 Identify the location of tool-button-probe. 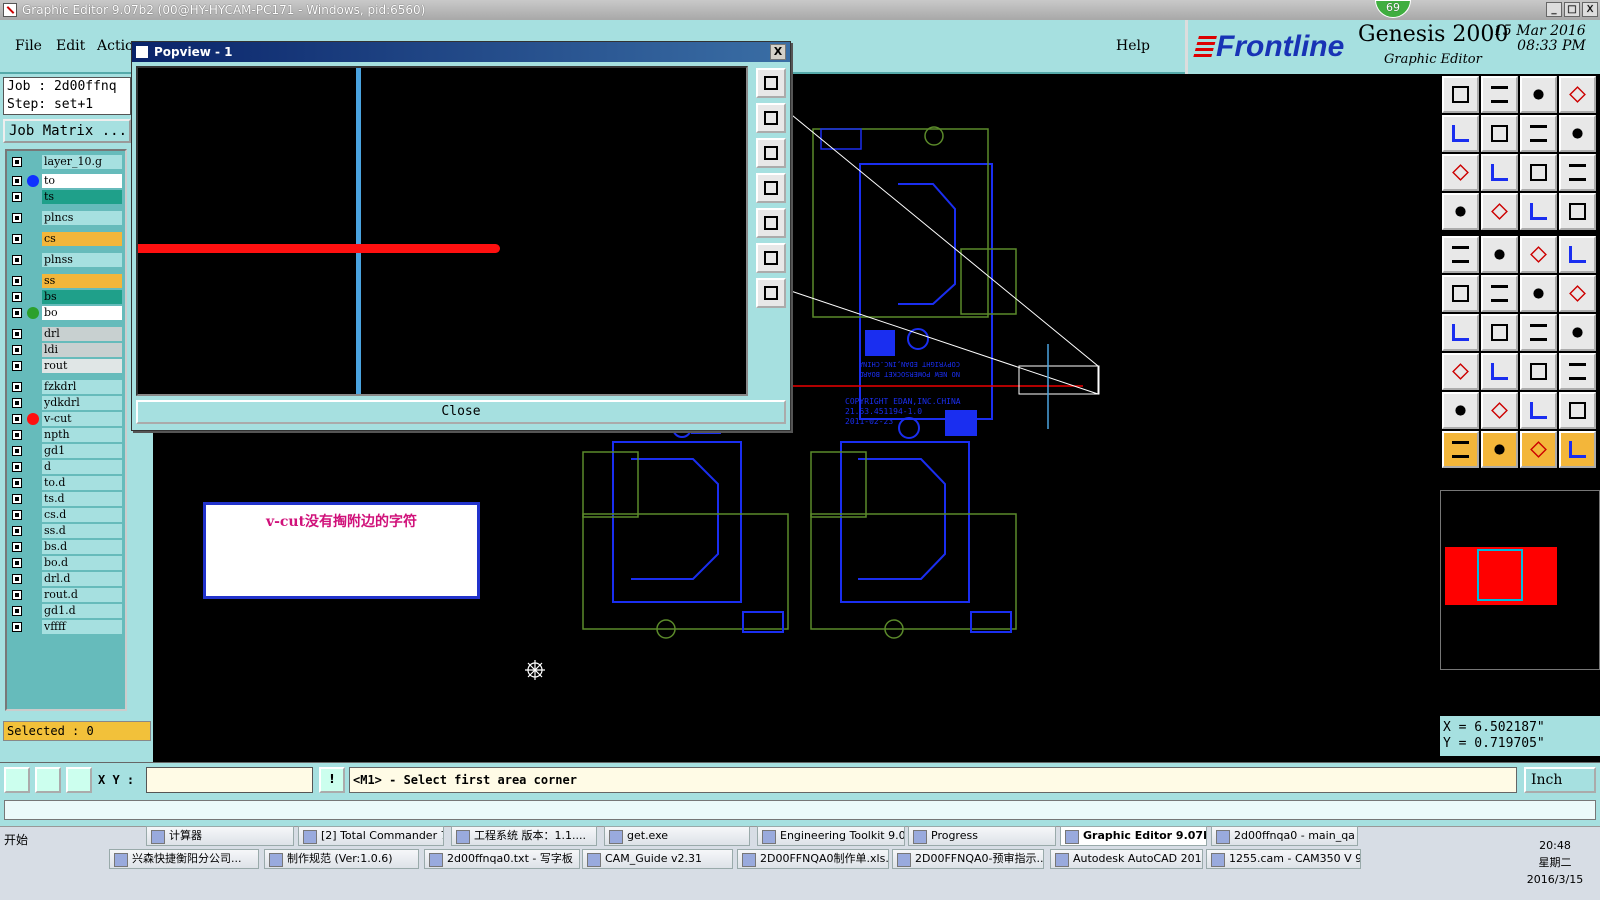
(1499, 211).